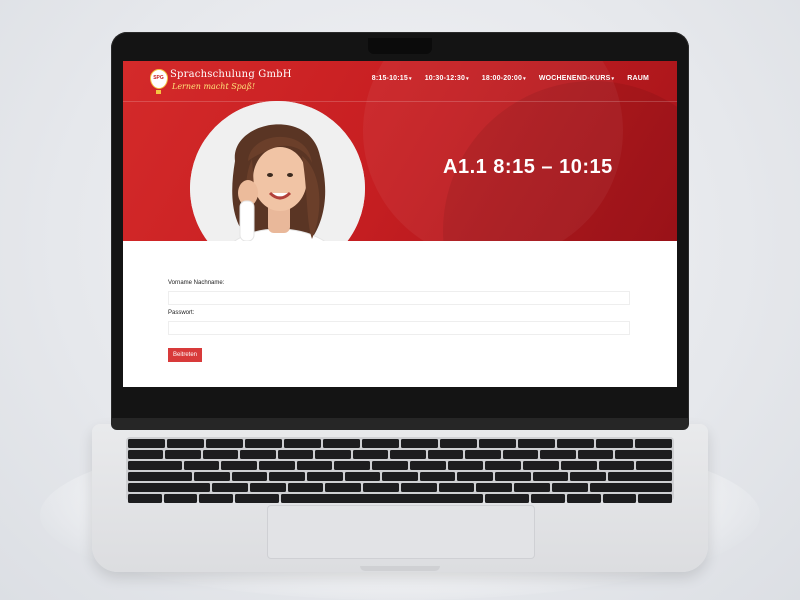 The height and width of the screenshot is (600, 800). I want to click on laptop-hinge, so click(400, 424).